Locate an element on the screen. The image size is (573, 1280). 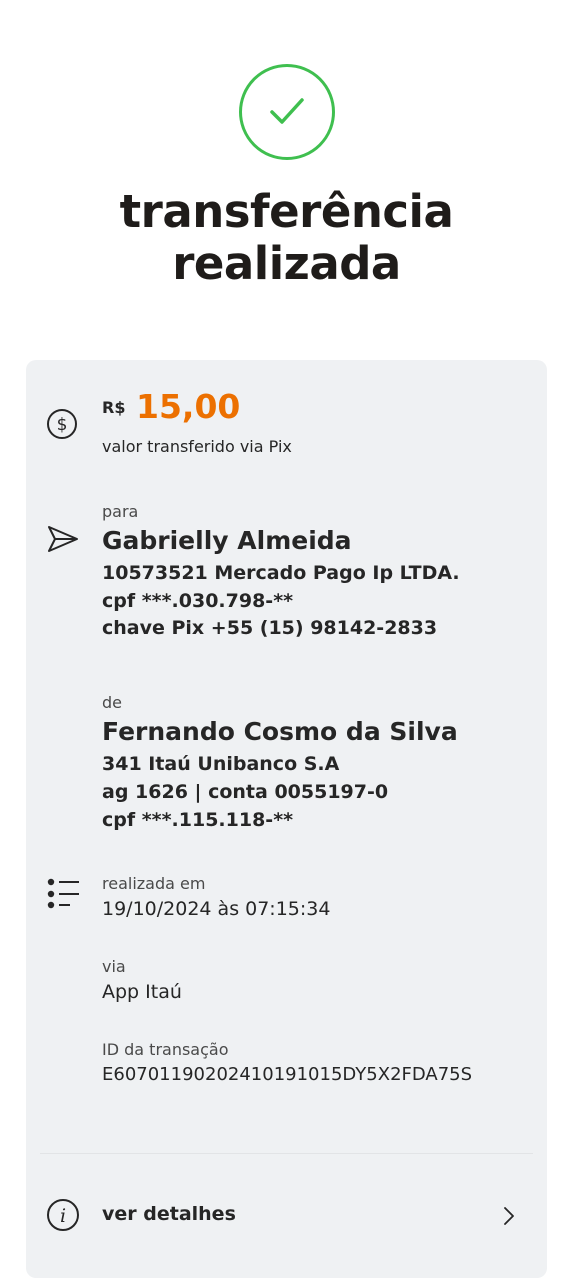
transaction-id-value: E60701190202410191015DY5X2FDA75S is located at coordinates (287, 1074).